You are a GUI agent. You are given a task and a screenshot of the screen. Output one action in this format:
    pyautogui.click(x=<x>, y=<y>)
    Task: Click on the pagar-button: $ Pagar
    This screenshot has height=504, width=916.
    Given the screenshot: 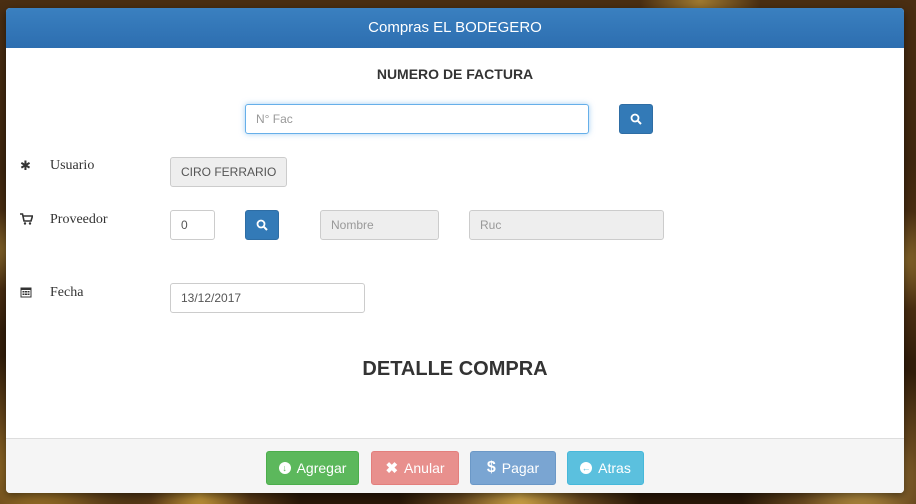 What is the action you would take?
    pyautogui.click(x=513, y=468)
    